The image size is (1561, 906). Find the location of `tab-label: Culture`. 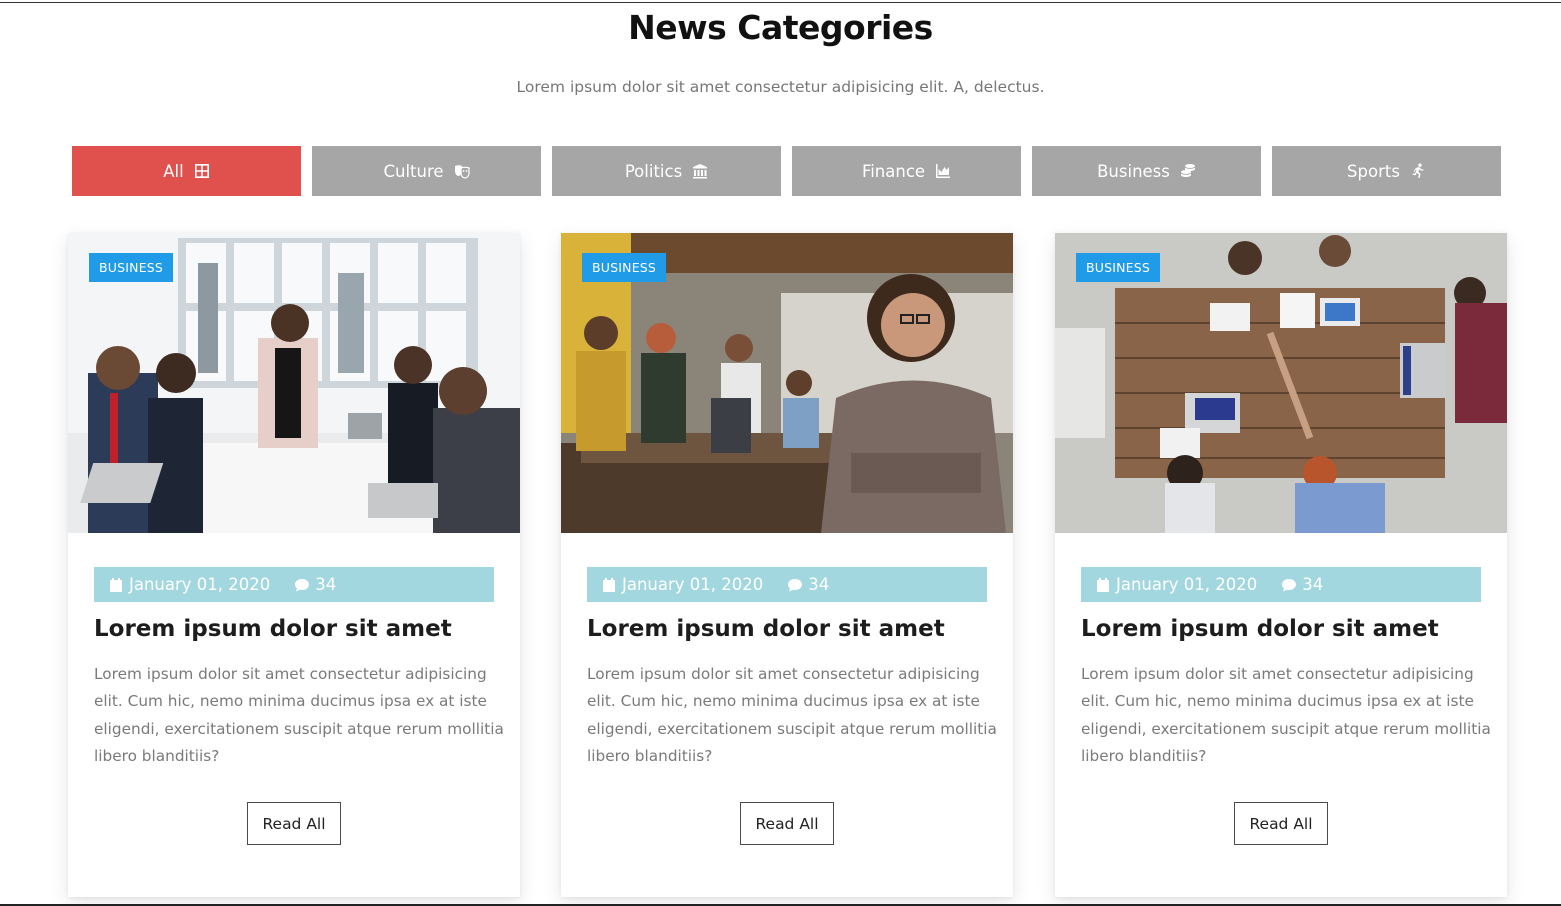

tab-label: Culture is located at coordinates (413, 171).